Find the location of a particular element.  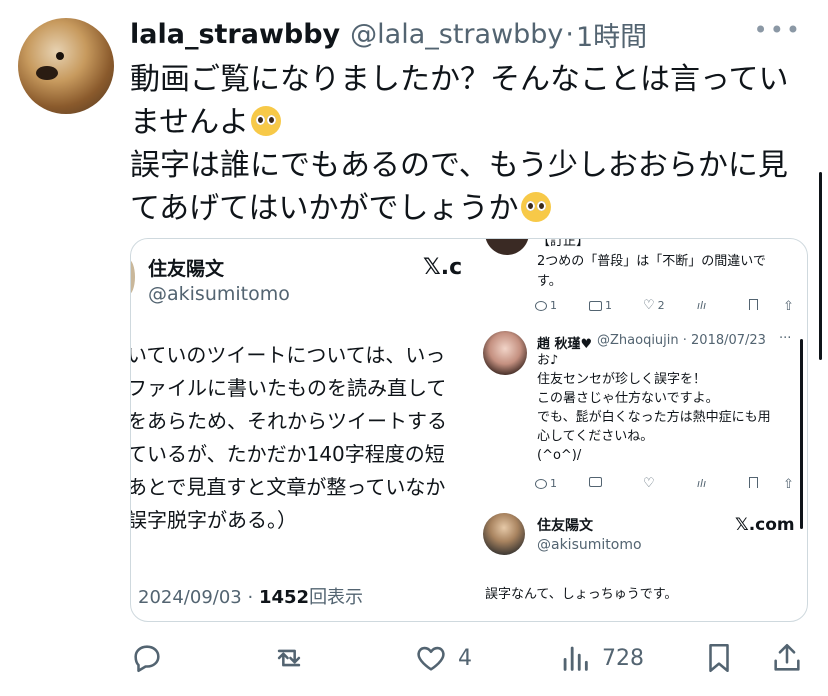

quoted-author-avatar is located at coordinates (504, 534).